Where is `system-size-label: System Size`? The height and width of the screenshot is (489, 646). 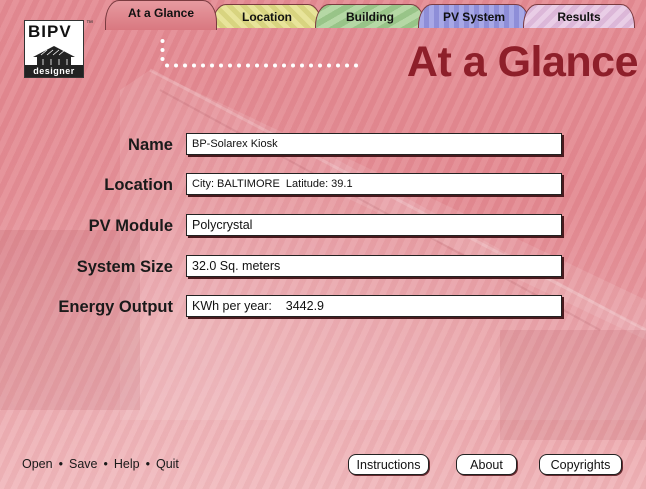
system-size-label: System Size is located at coordinates (124, 267).